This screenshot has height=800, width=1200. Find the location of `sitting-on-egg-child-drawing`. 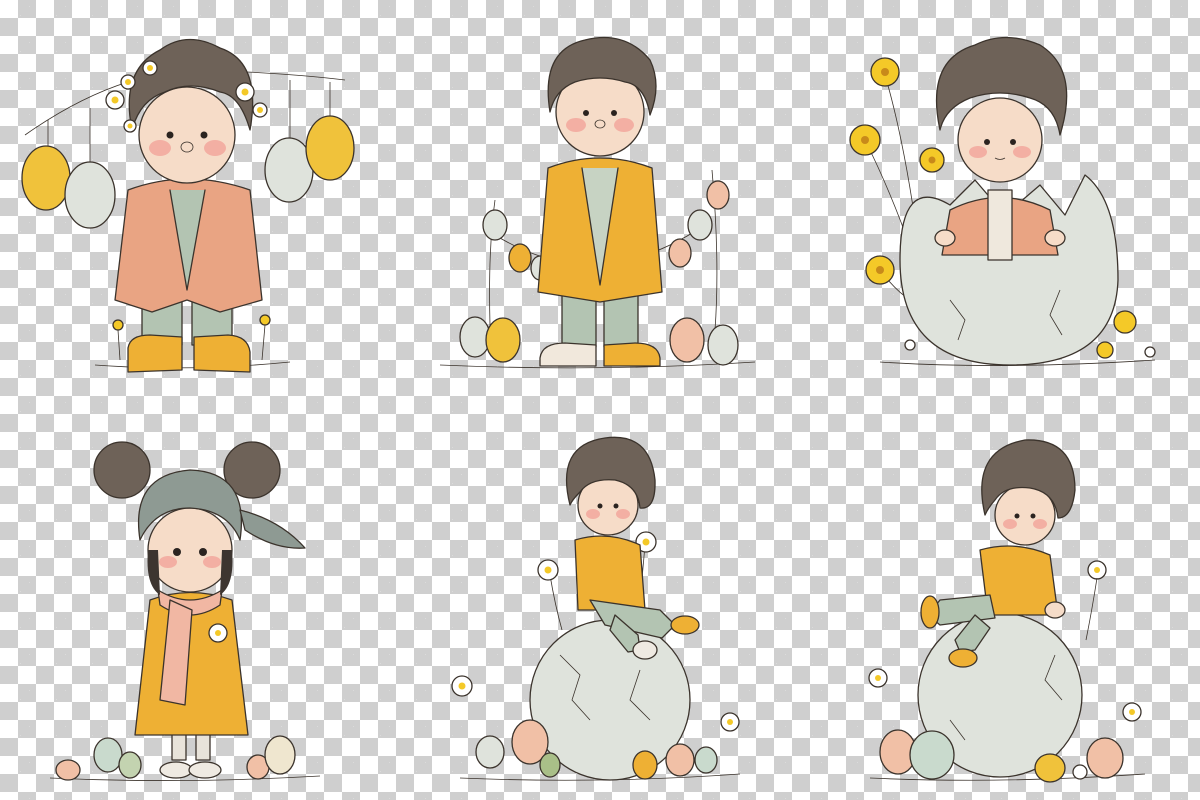

sitting-on-egg-child-drawing is located at coordinates (596, 608).